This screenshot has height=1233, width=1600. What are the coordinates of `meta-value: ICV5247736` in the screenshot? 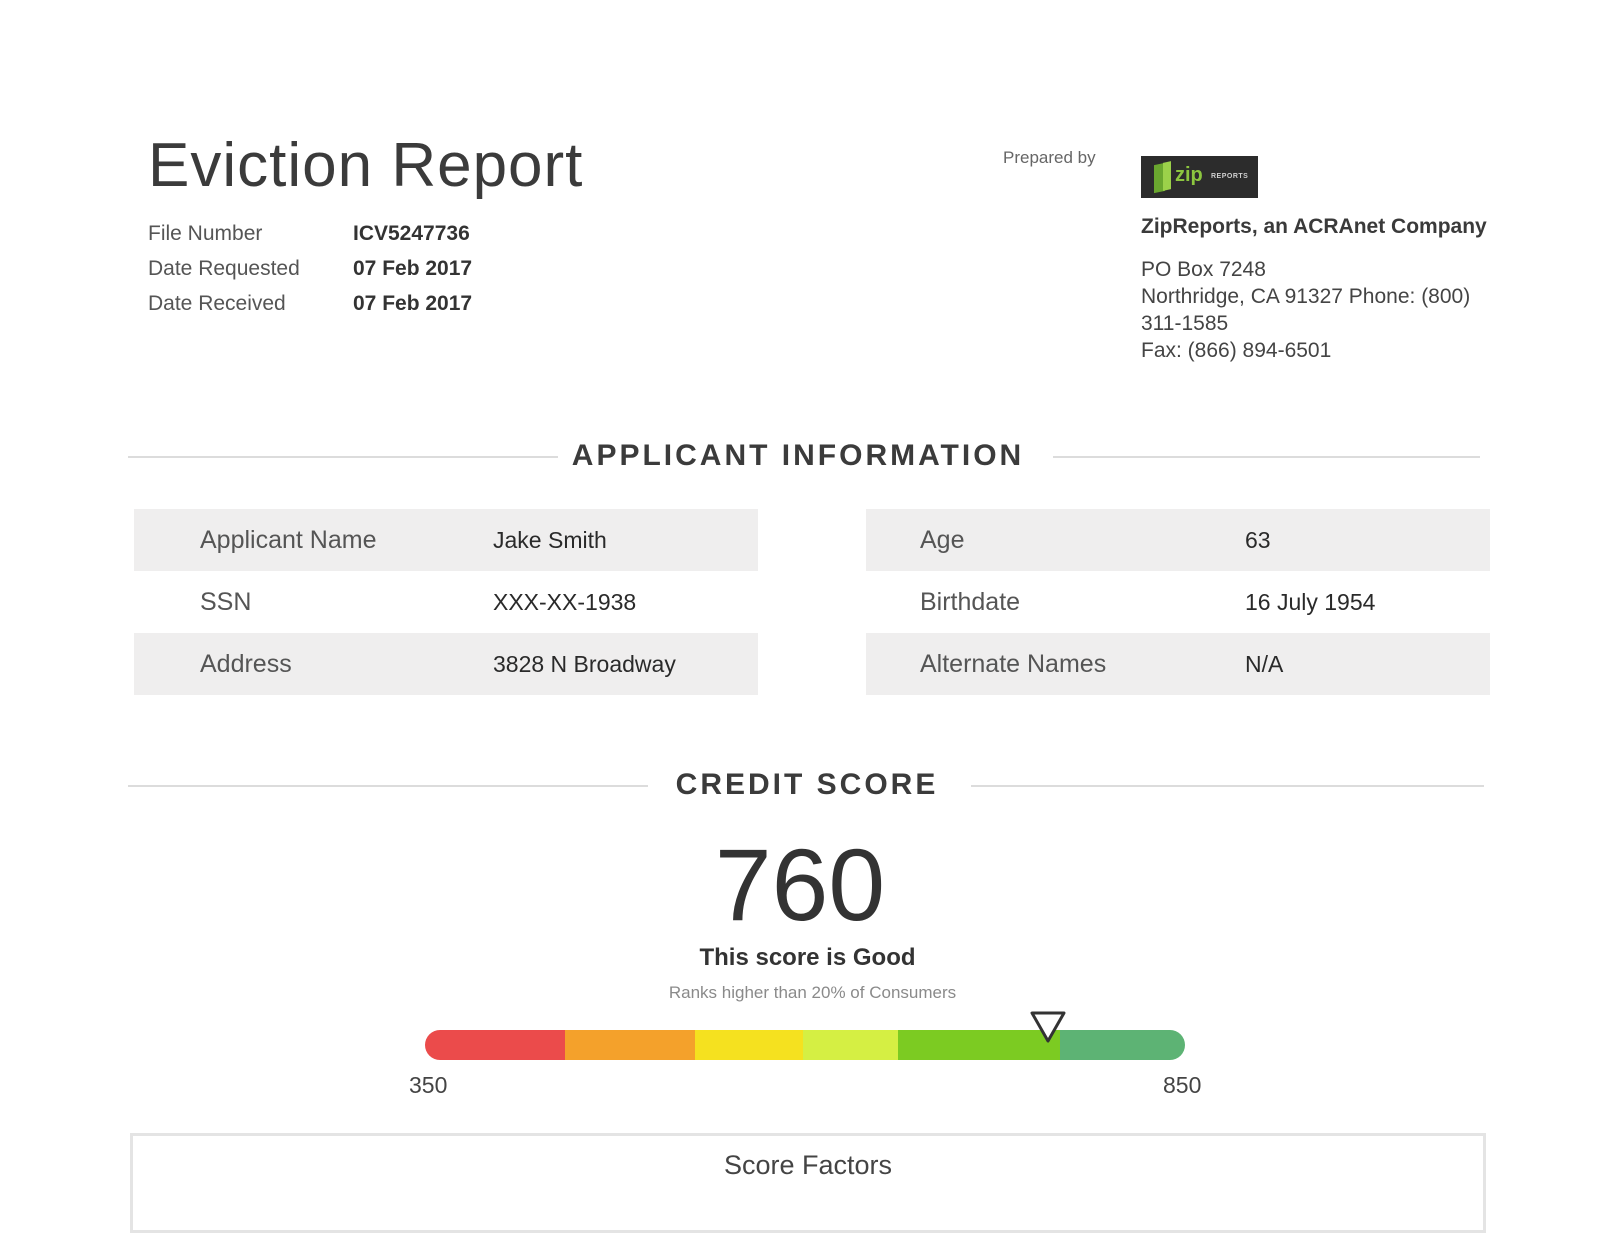 It's located at (411, 233).